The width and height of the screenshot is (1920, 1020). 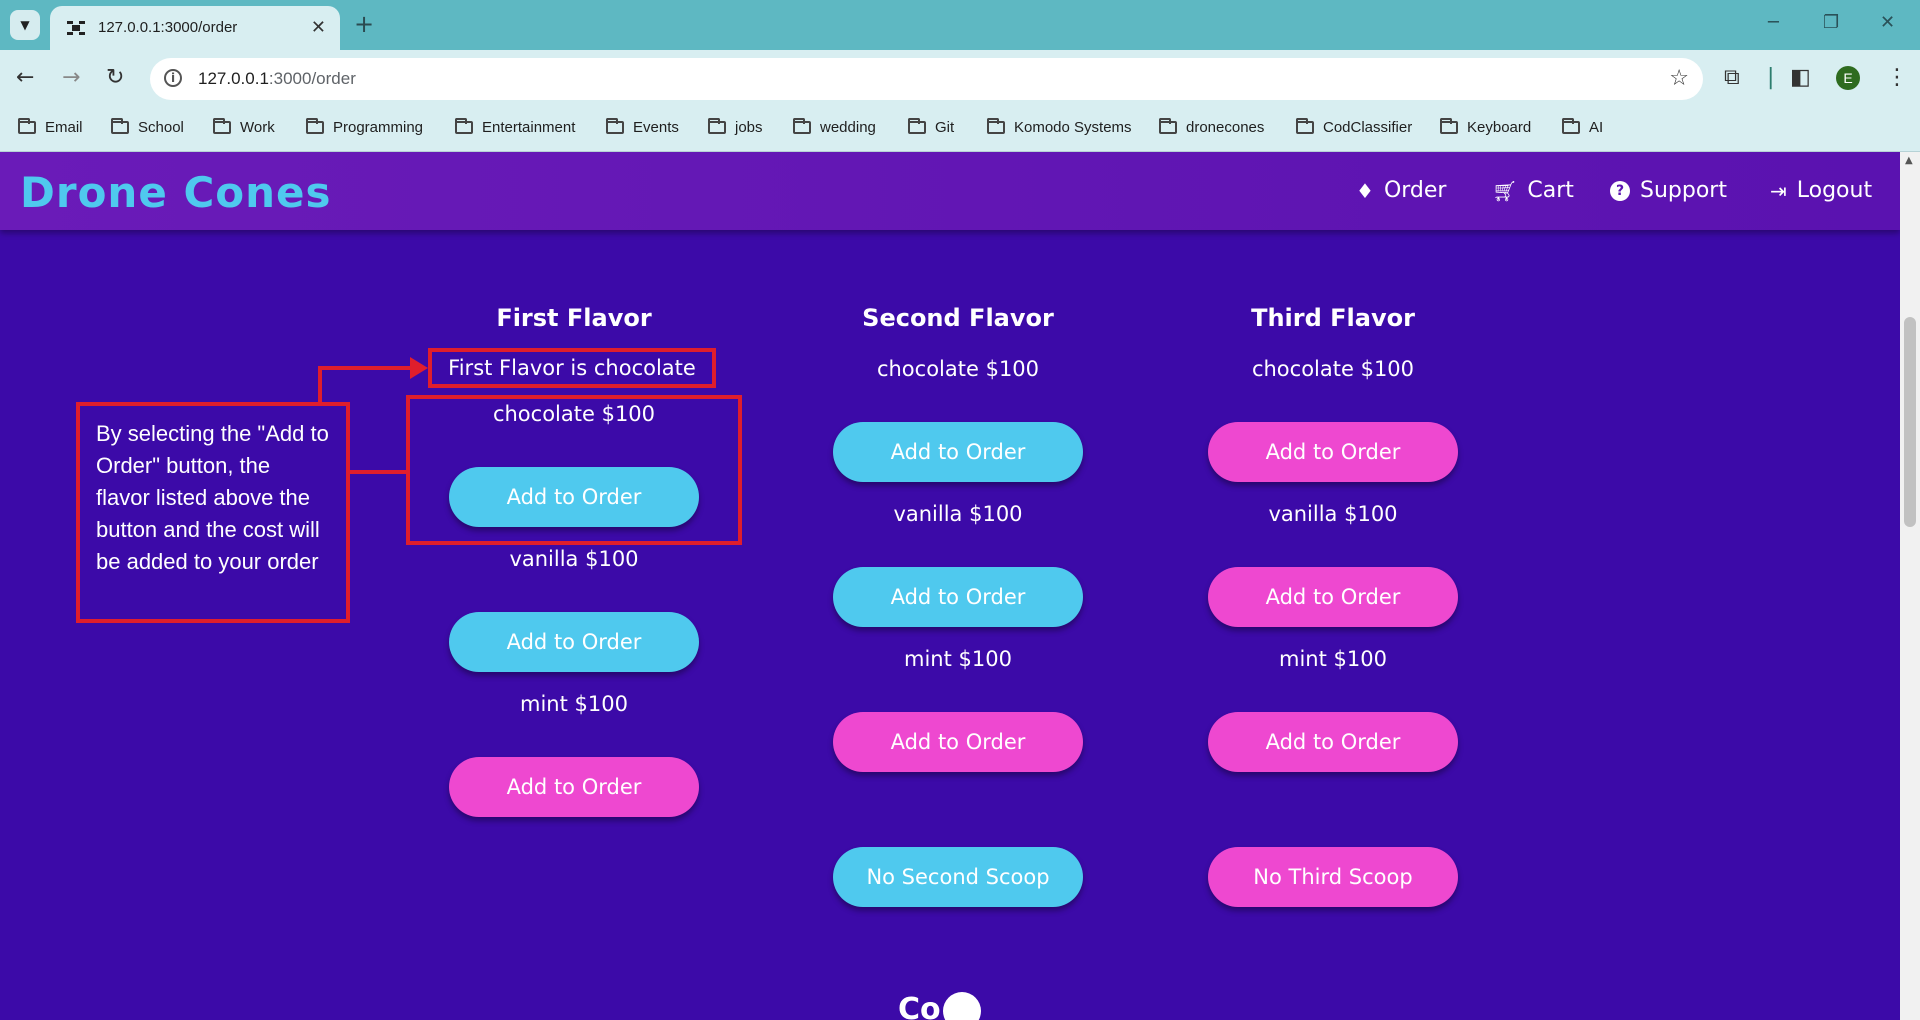 I want to click on bookmark-label: Work, so click(x=257, y=127).